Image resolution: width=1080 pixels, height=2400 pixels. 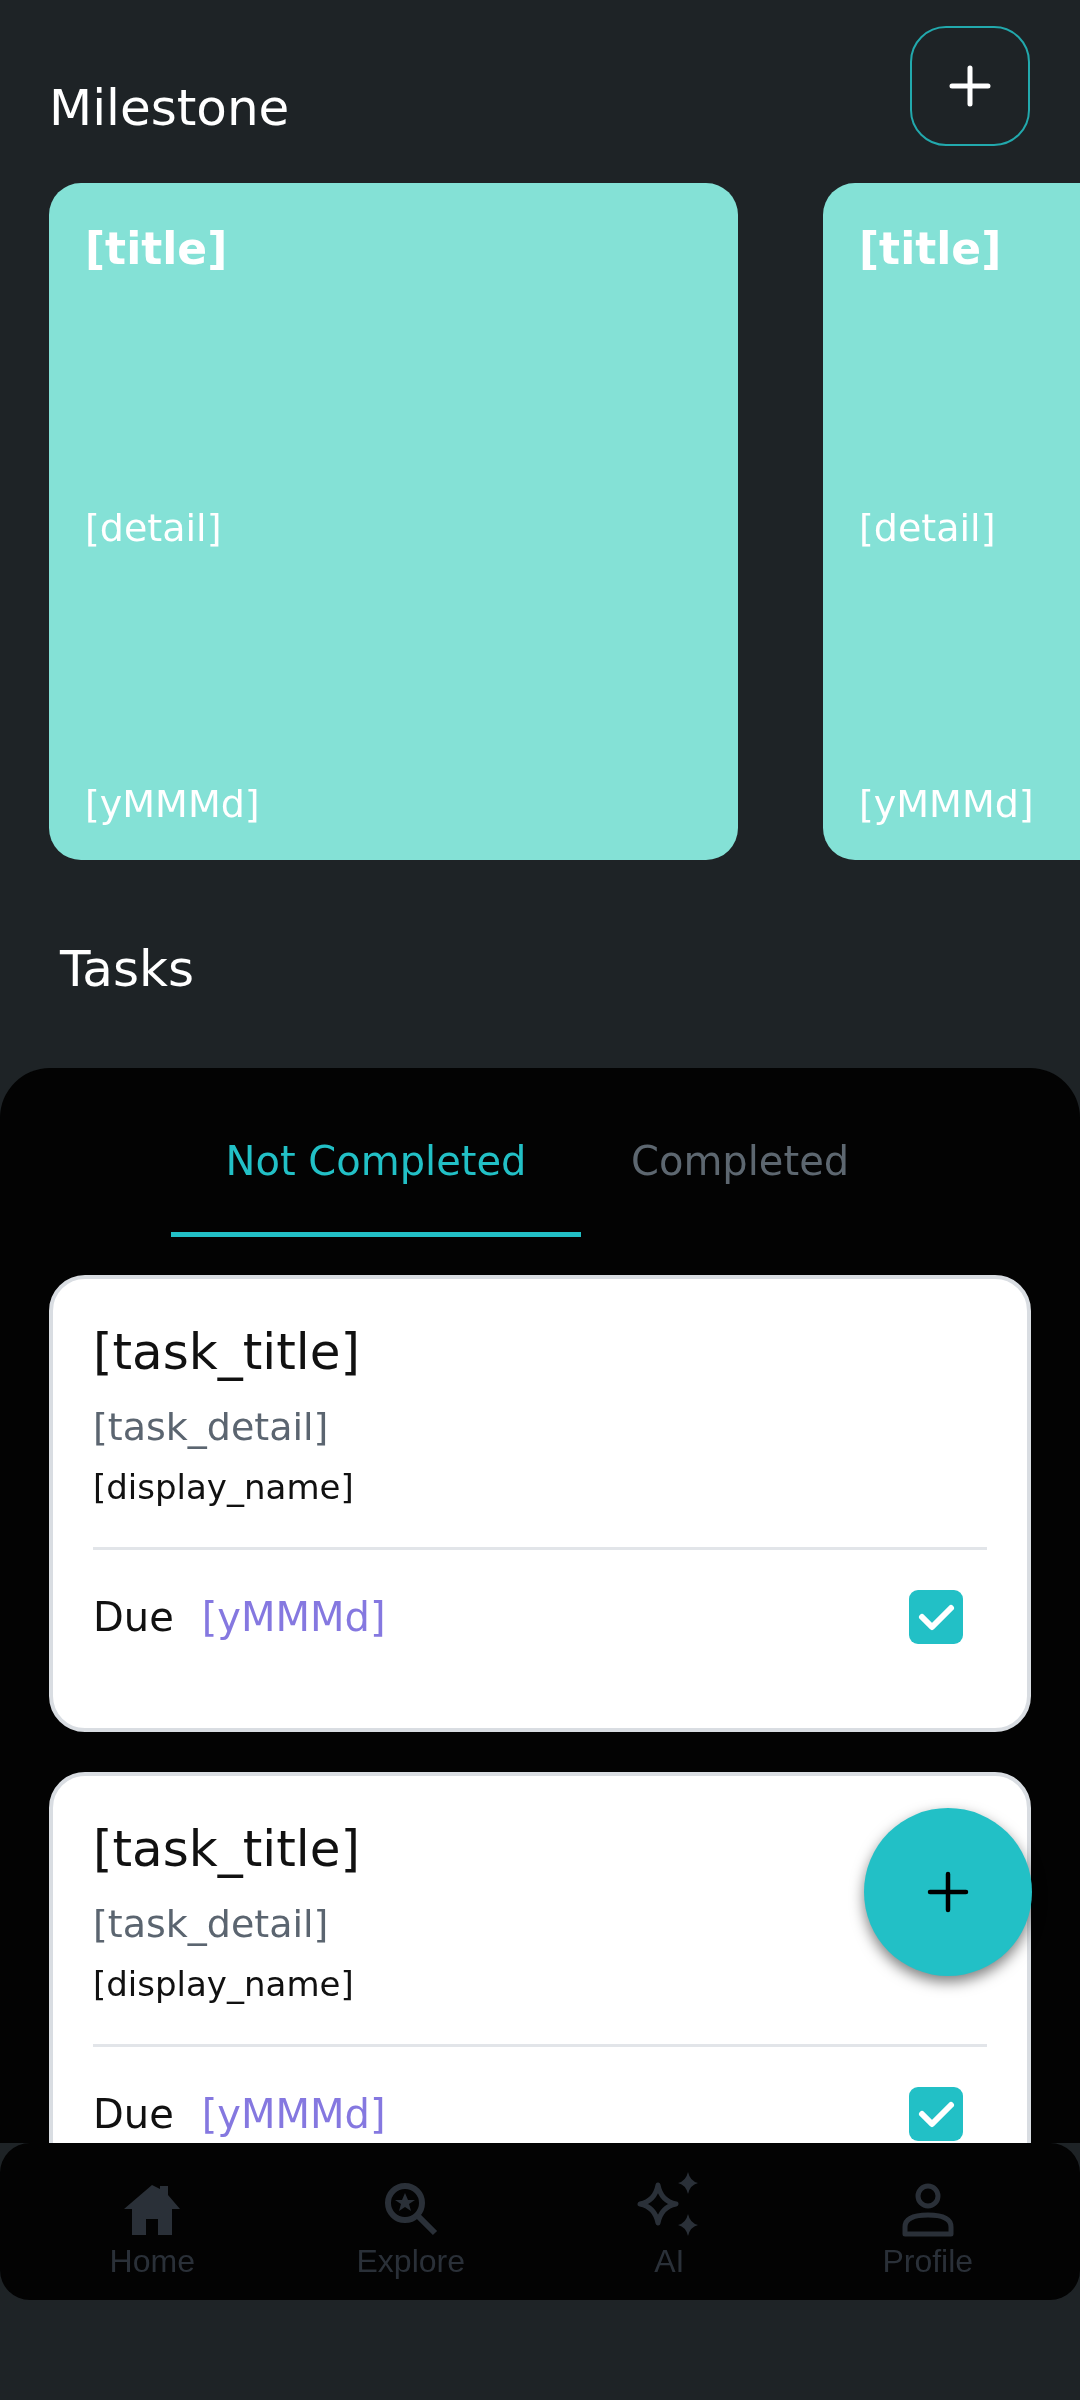 What do you see at coordinates (540, 1957) in the screenshot?
I see `task-card: [task_title] [task_detail] [display_name] Due [yMMMd]` at bounding box center [540, 1957].